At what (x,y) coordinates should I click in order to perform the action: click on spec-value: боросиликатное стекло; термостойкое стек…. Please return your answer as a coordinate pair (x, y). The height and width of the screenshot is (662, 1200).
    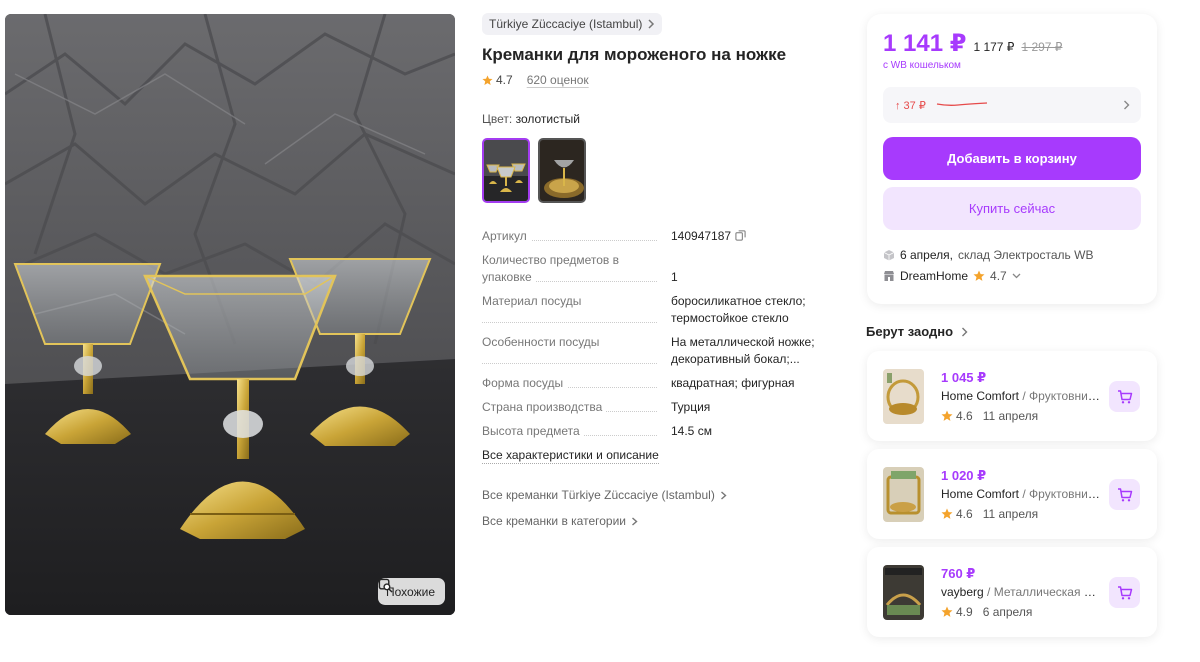
    Looking at the image, I should click on (738, 309).